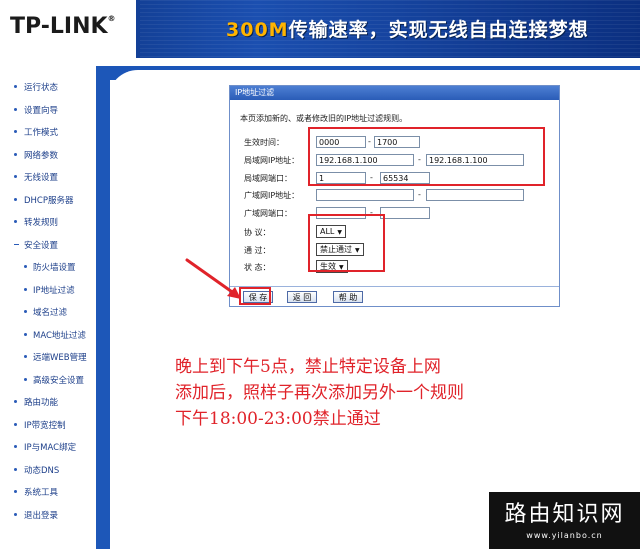  Describe the element at coordinates (564, 535) in the screenshot. I see `watermark-url: www.yilanbo.cn` at that location.